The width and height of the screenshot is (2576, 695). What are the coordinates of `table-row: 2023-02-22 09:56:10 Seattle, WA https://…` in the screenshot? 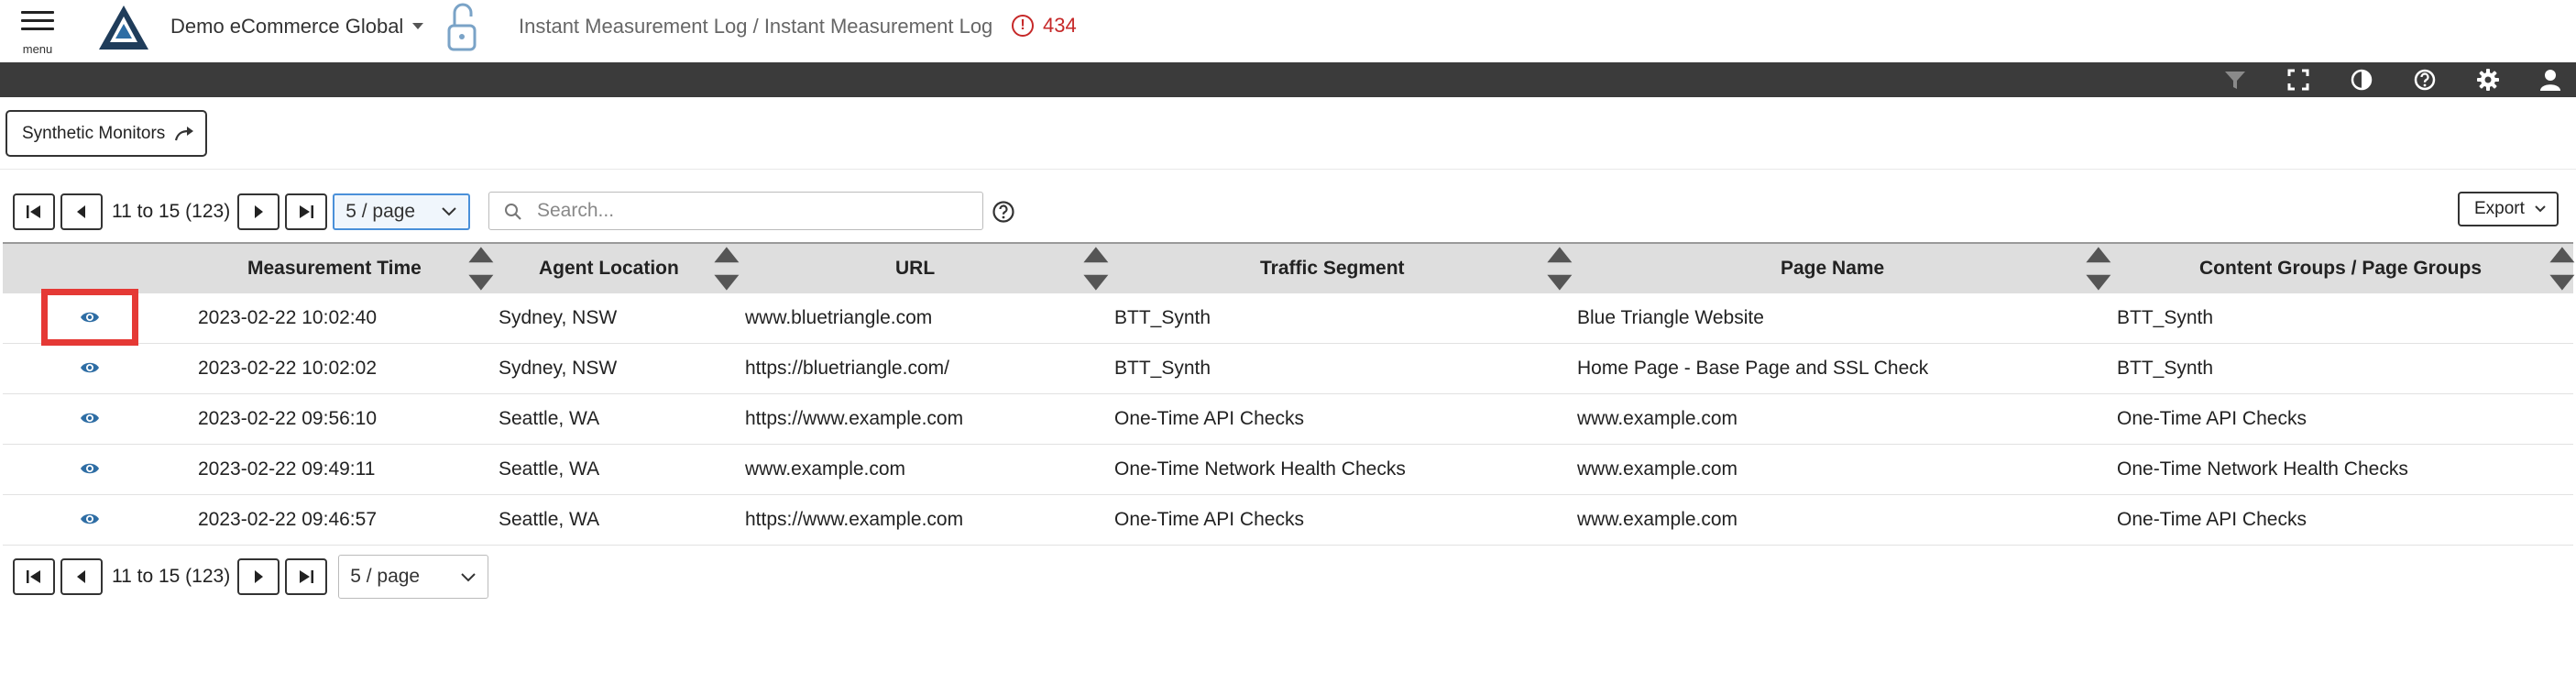 It's located at (1288, 420).